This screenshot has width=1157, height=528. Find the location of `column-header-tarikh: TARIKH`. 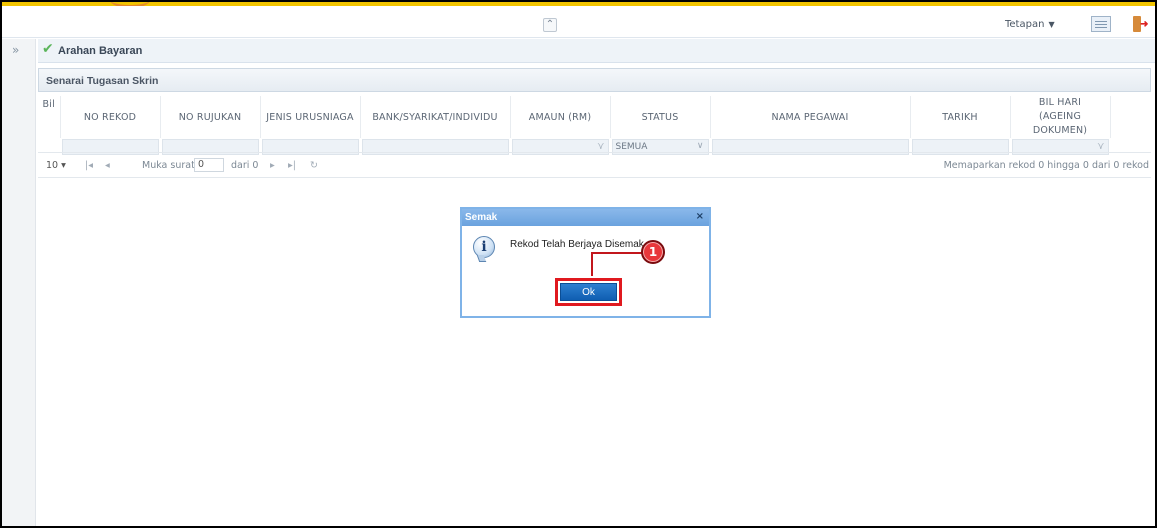

column-header-tarikh: TARIKH is located at coordinates (960, 117).